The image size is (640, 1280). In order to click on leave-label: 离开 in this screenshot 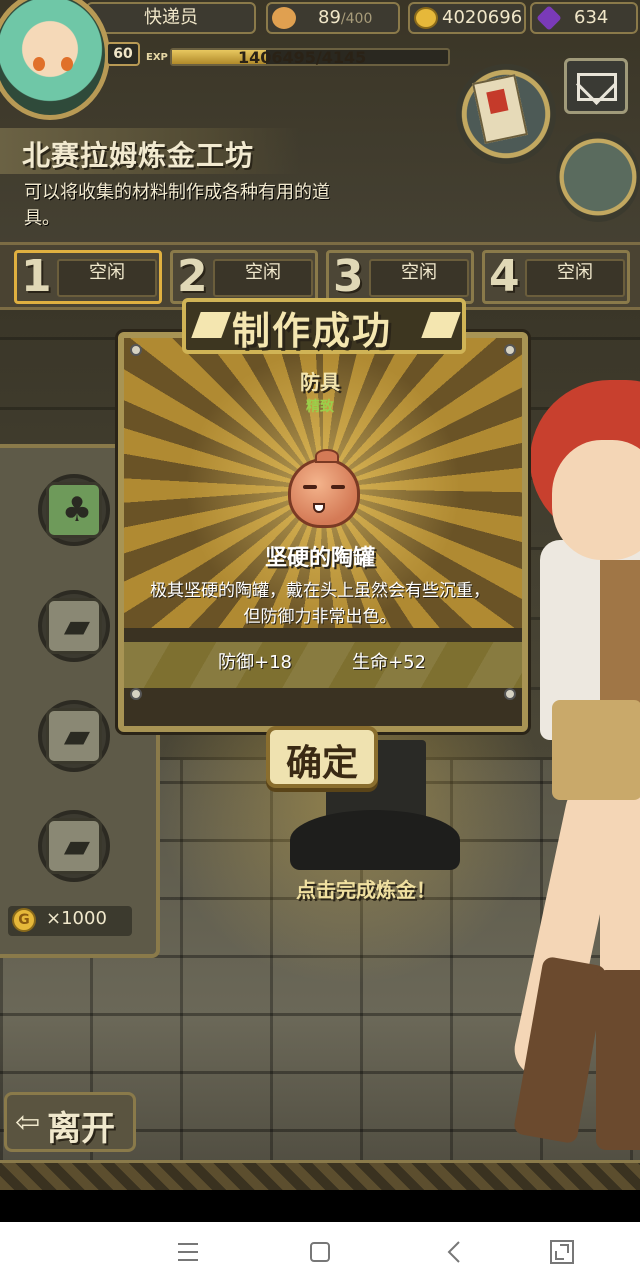, I will do `click(81, 1129)`.